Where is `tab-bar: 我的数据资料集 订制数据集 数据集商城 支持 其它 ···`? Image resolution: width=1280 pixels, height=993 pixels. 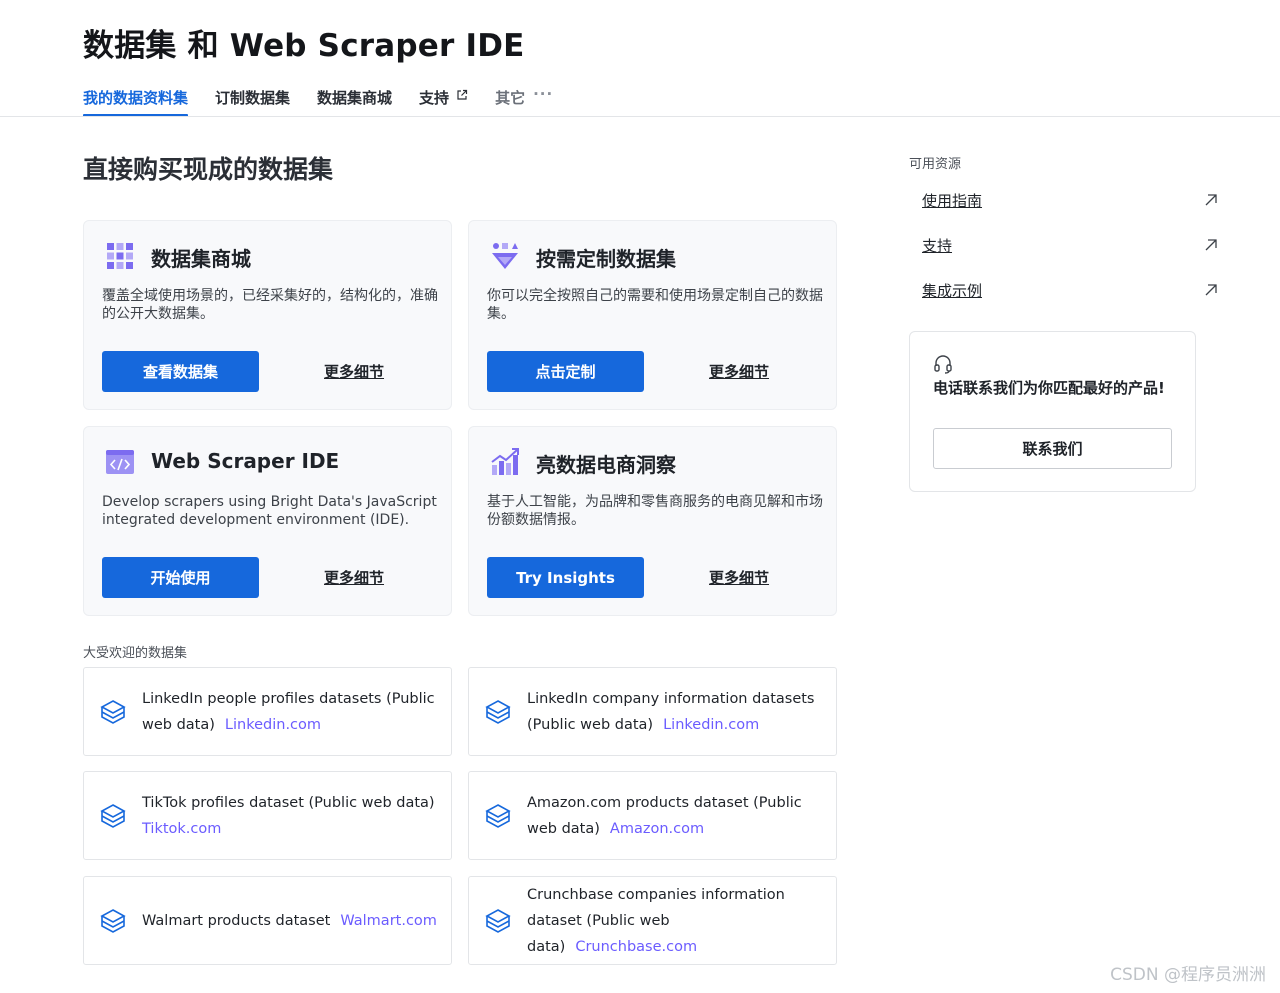
tab-bar: 我的数据资料集 订制数据集 数据集商城 支持 其它 ··· is located at coordinates (331, 100).